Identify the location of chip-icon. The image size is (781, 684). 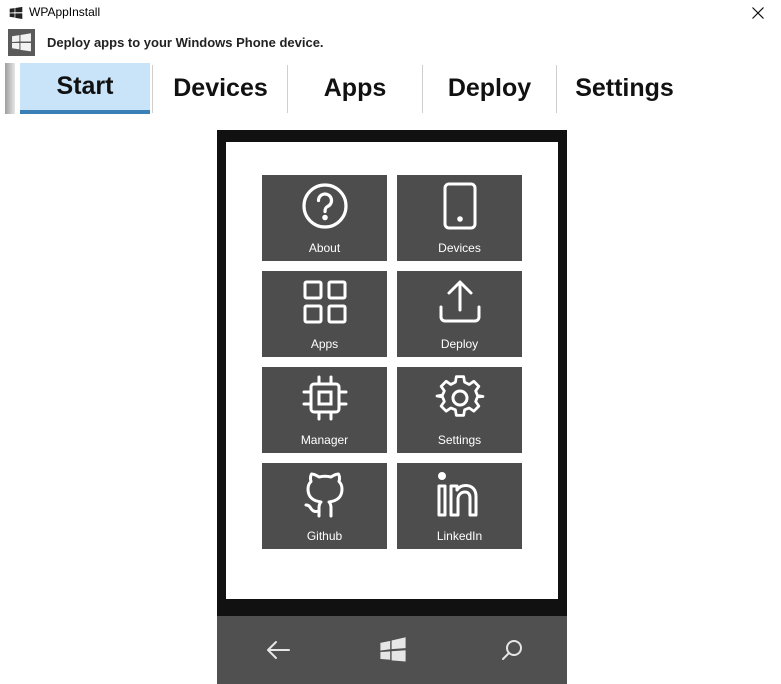
(324, 398).